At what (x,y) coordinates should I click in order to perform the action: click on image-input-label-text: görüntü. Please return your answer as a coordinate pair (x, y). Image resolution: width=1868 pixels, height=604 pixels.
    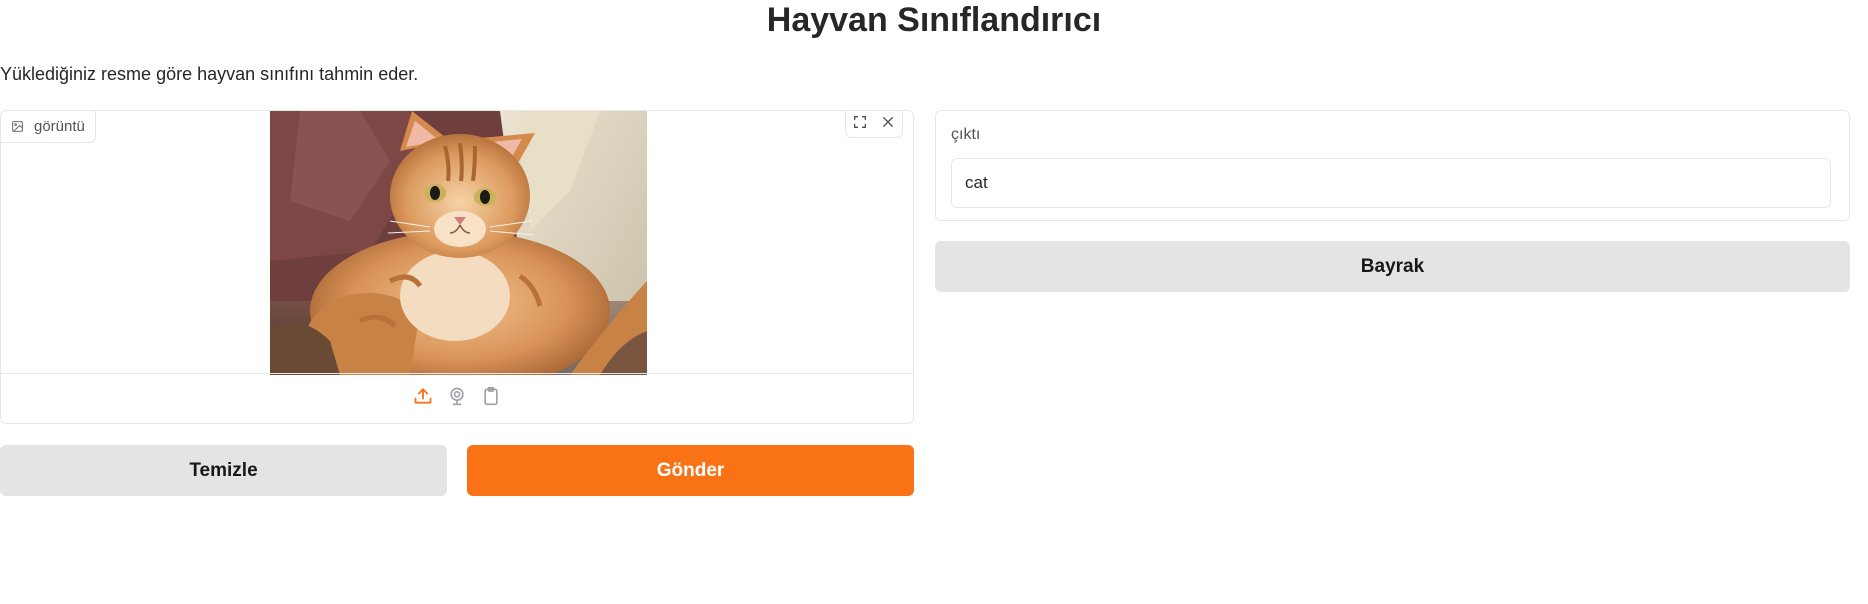
    Looking at the image, I should click on (59, 126).